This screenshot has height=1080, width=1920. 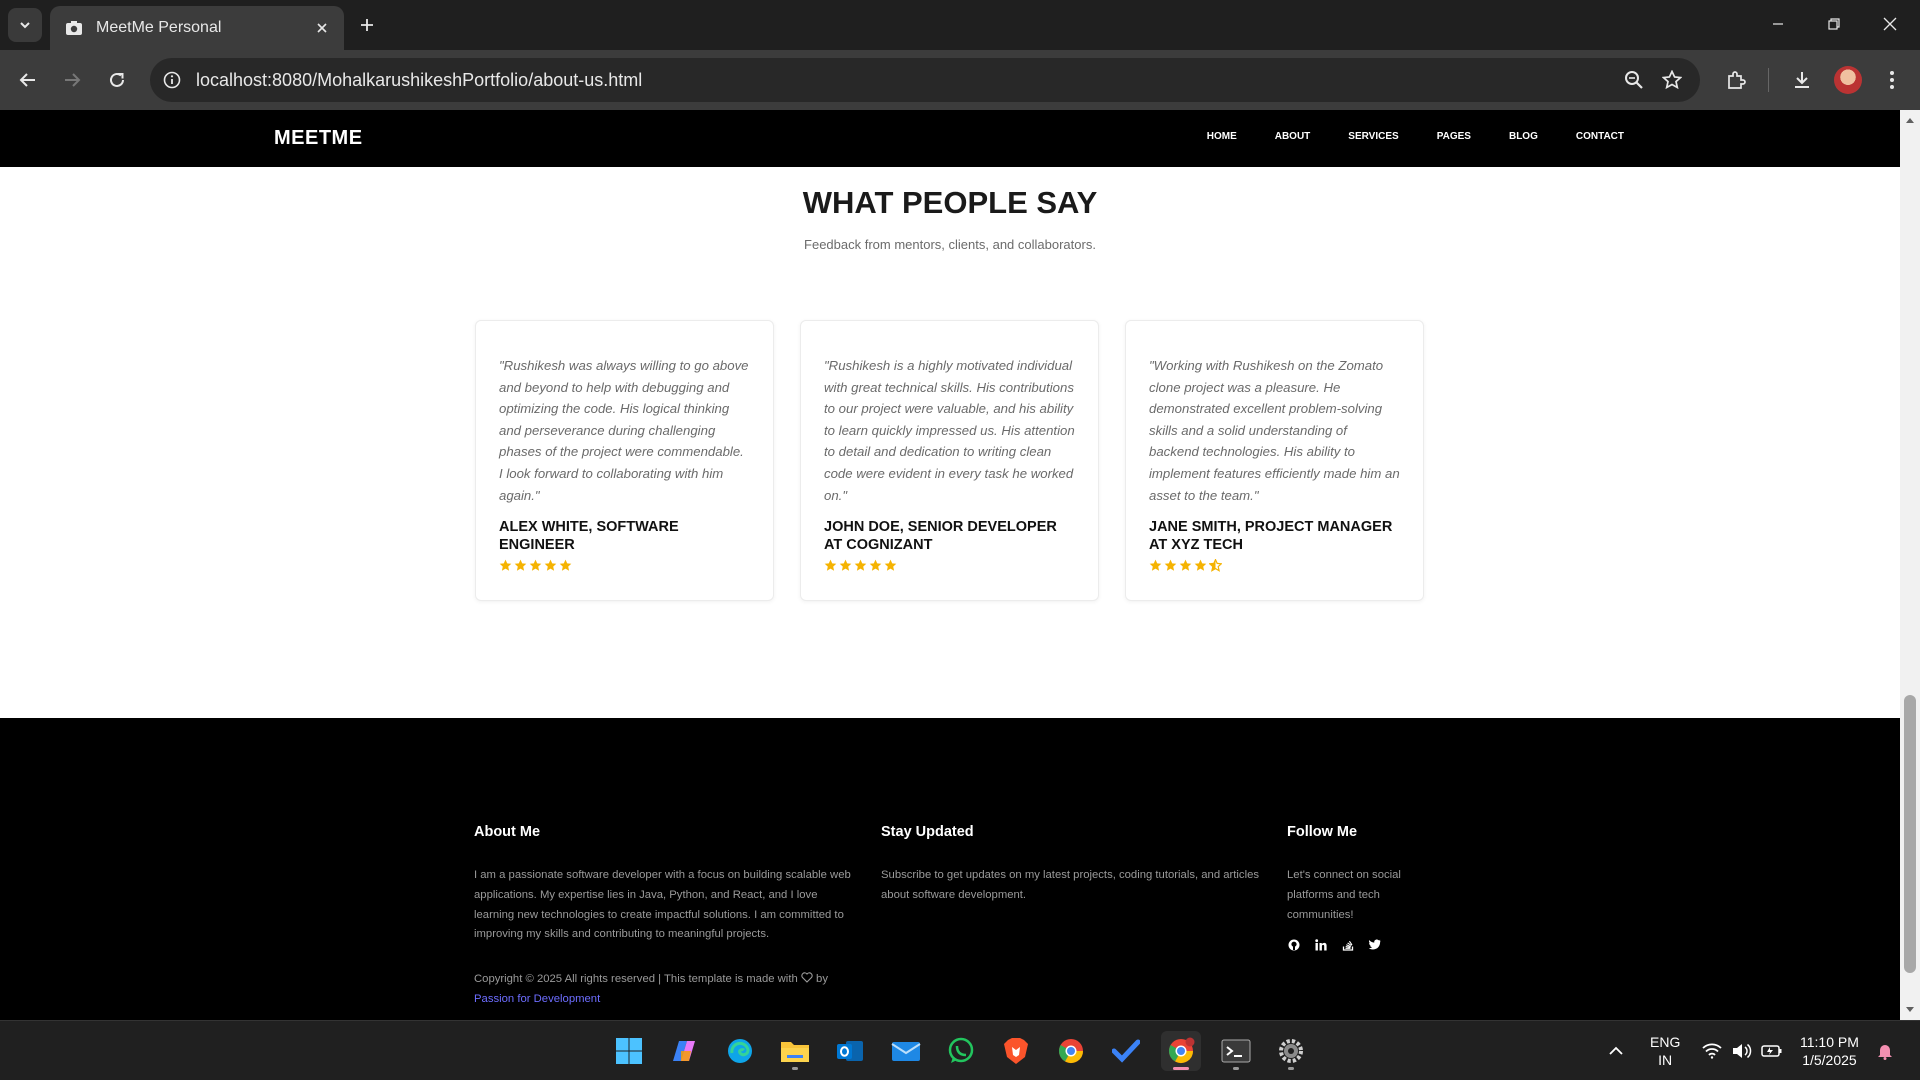 I want to click on reload-button, so click(x=117, y=80).